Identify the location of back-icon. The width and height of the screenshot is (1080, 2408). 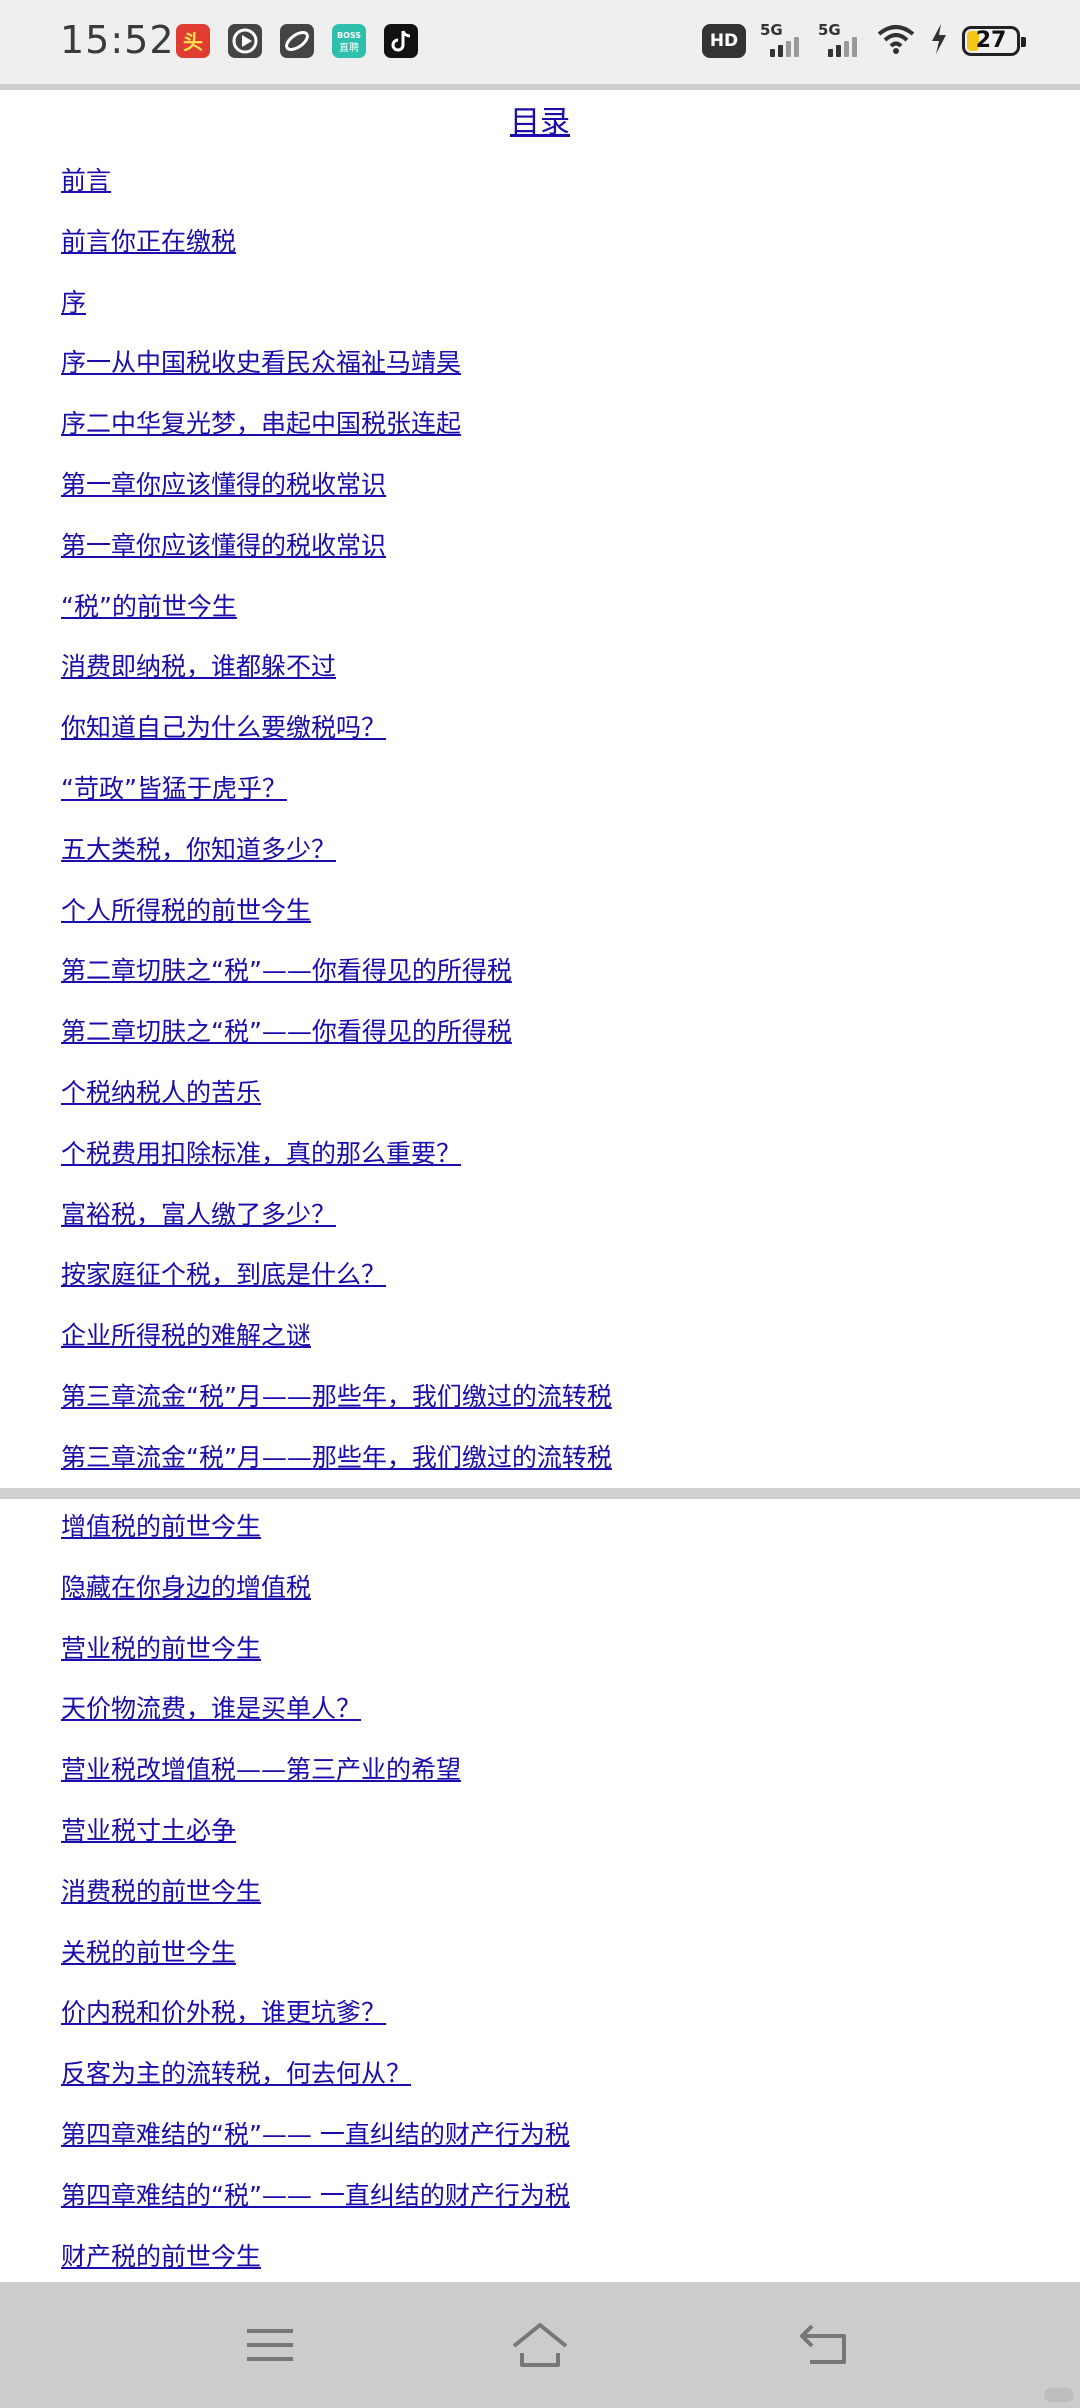
(823, 2344).